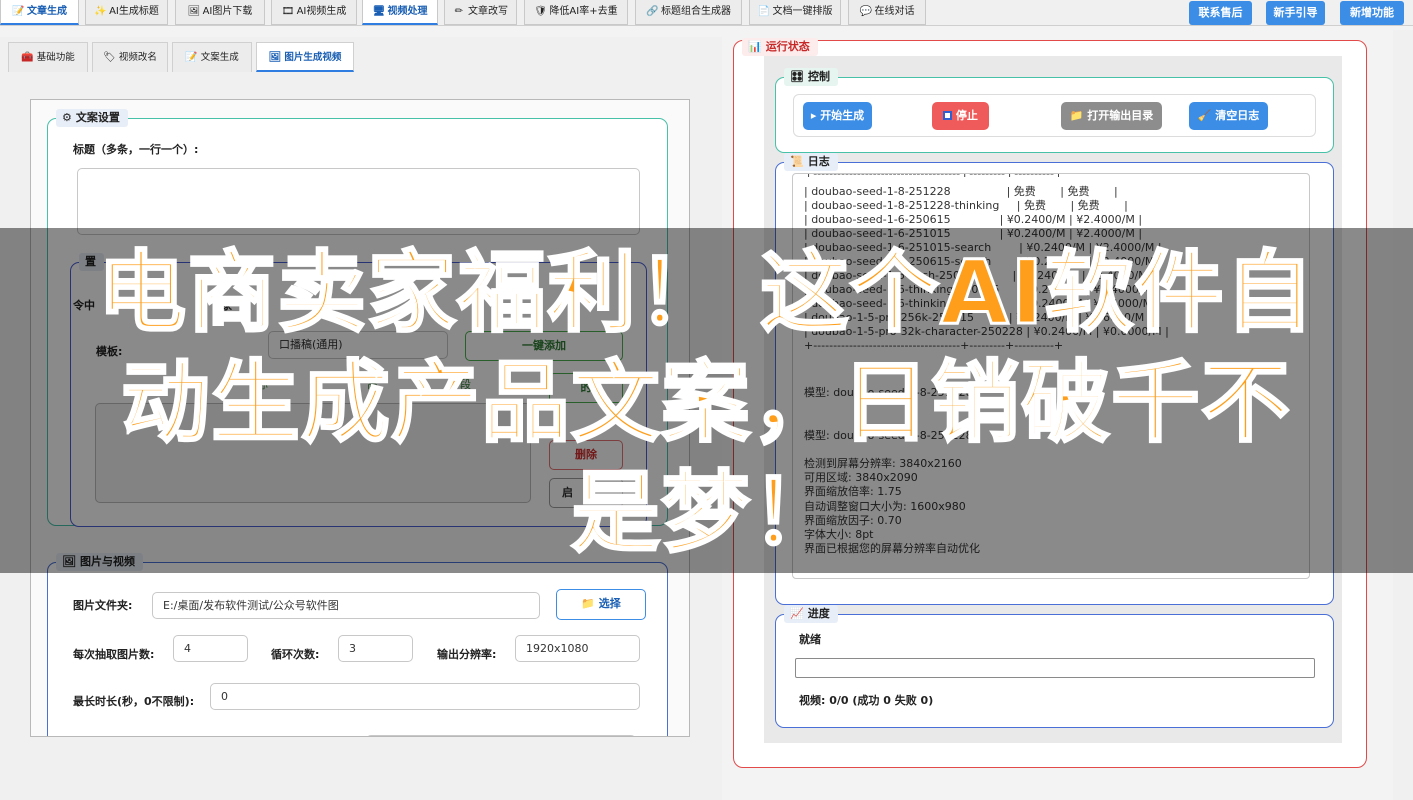 The image size is (1413, 800). Describe the element at coordinates (97, 117) in the screenshot. I see `group-title-text: 文案设置` at that location.